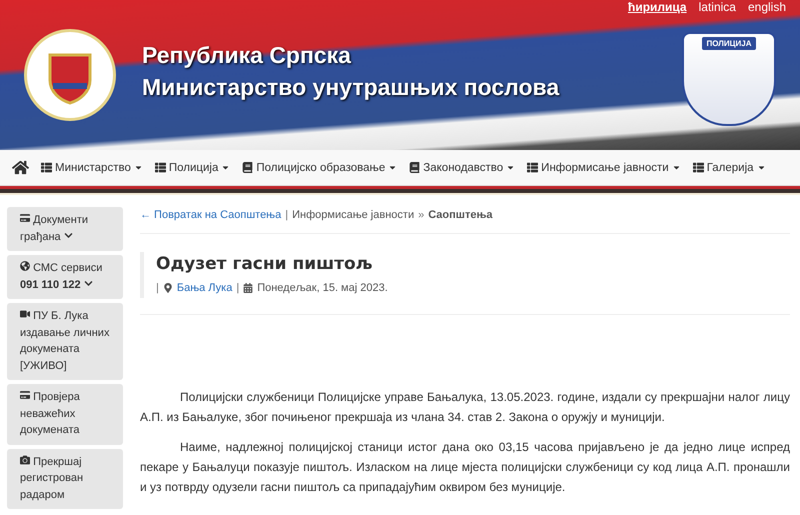 The image size is (800, 515). Describe the element at coordinates (65, 277) in the screenshot. I see `sidebar-link: СМС сервиси 091 110 122` at that location.